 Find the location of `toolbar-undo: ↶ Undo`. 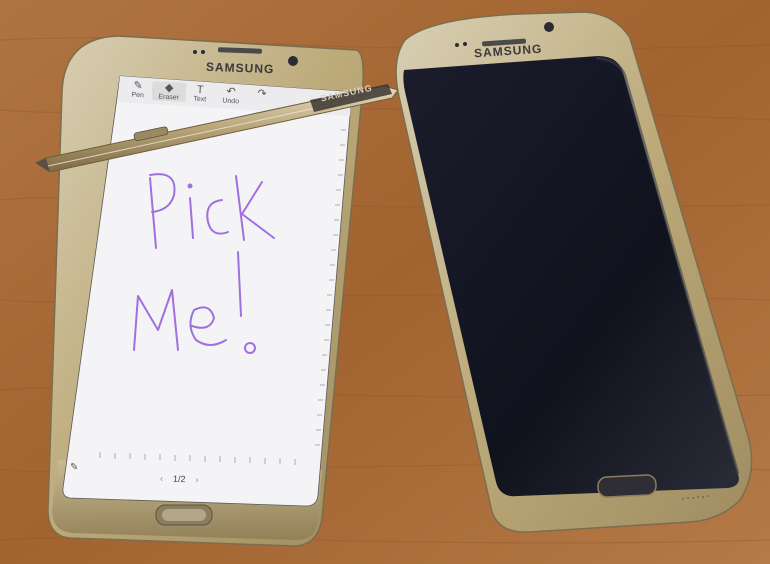

toolbar-undo: ↶ Undo is located at coordinates (231, 95).